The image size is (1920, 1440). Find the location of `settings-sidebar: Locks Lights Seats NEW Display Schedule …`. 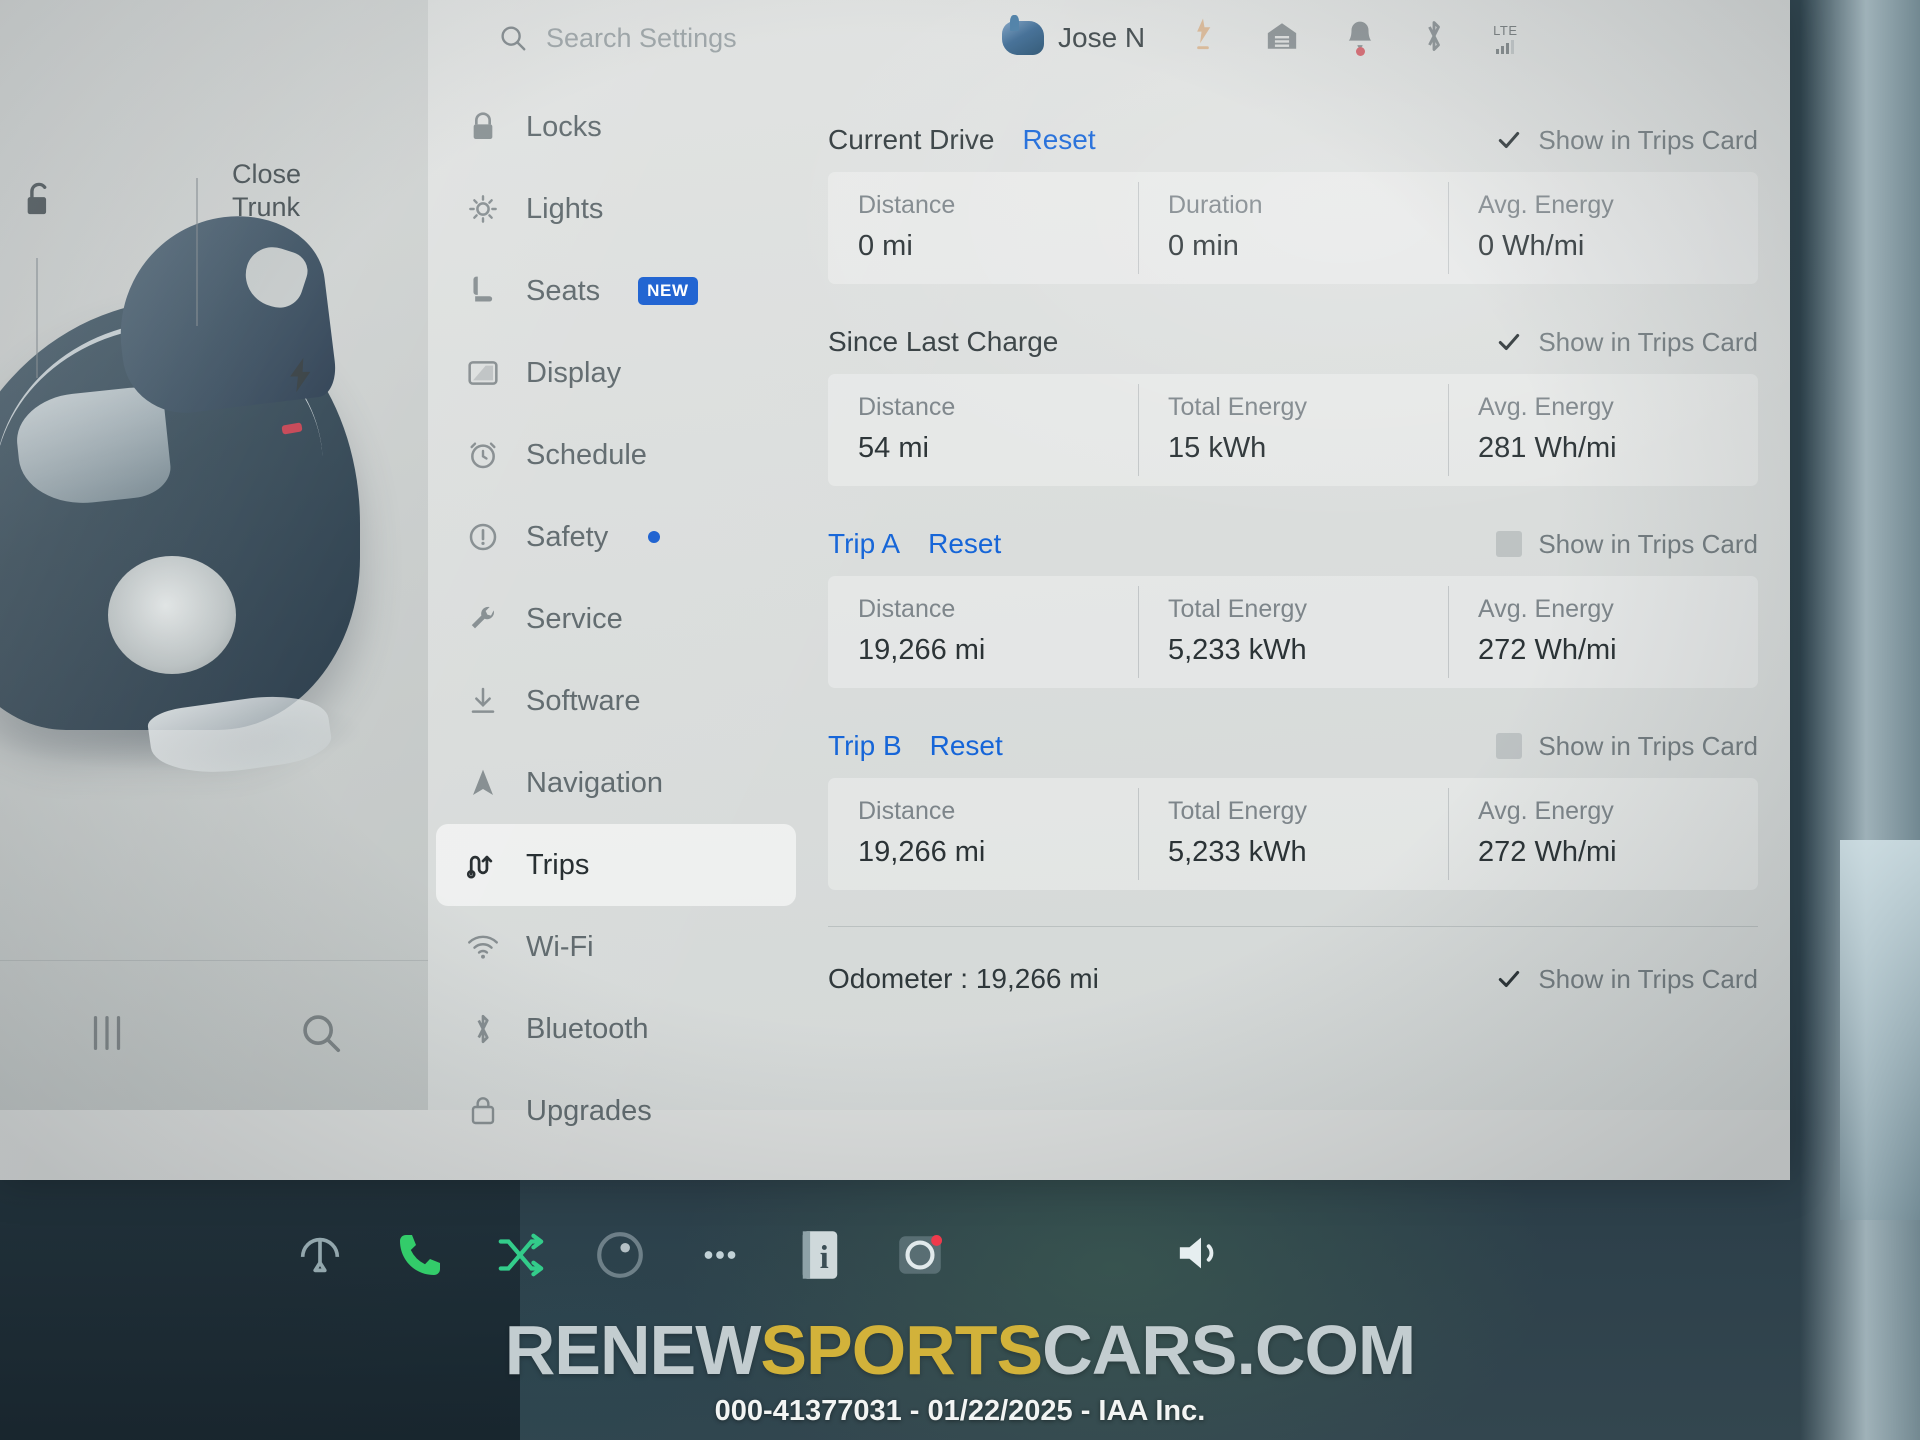

settings-sidebar: Locks Lights Seats NEW Display Schedule … is located at coordinates (616, 619).